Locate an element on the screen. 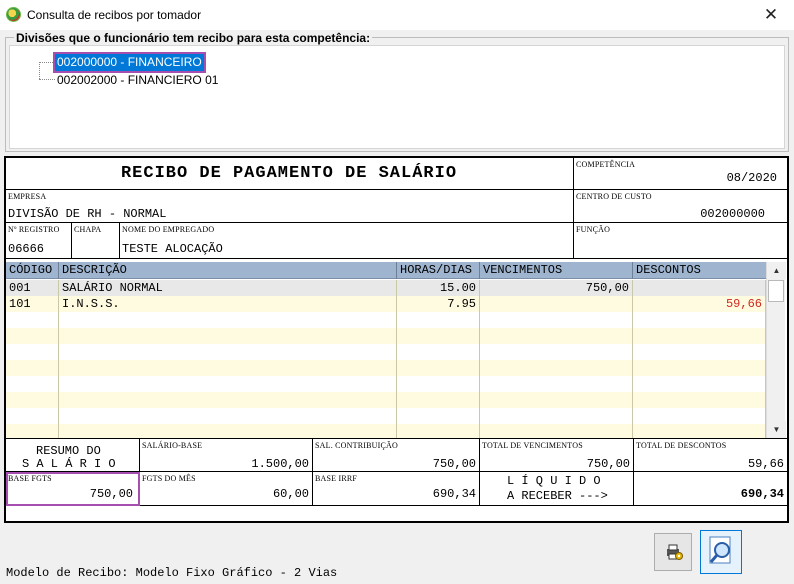 The width and height of the screenshot is (794, 584). competencia-cell: COMPETÊNCIA 08/2020 is located at coordinates (680, 174).